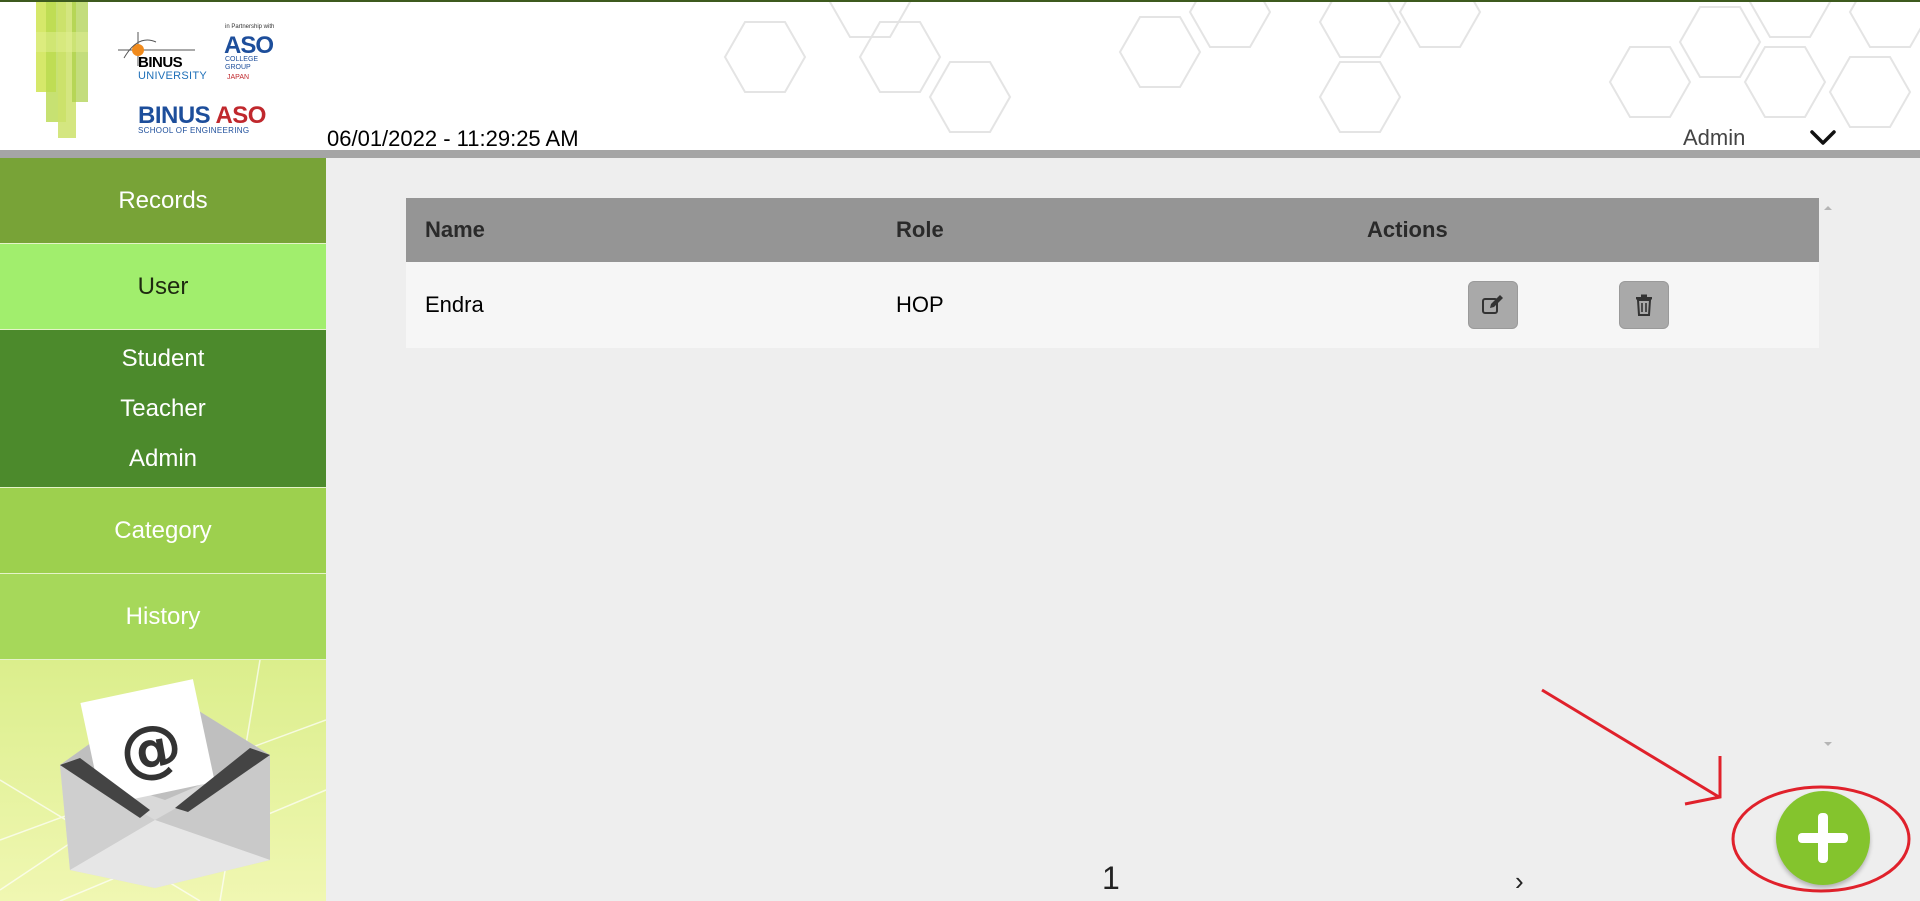 The width and height of the screenshot is (1920, 901). I want to click on school-of-engineering-text: SCHOOL OF ENGINEERING, so click(194, 130).